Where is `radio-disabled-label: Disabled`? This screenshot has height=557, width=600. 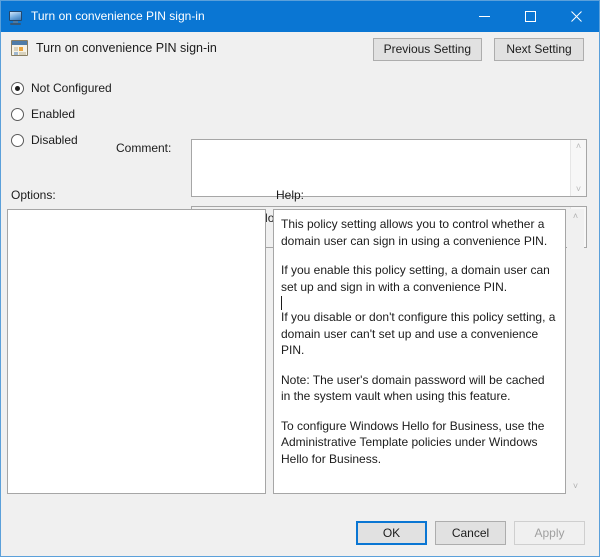 radio-disabled-label: Disabled is located at coordinates (54, 140).